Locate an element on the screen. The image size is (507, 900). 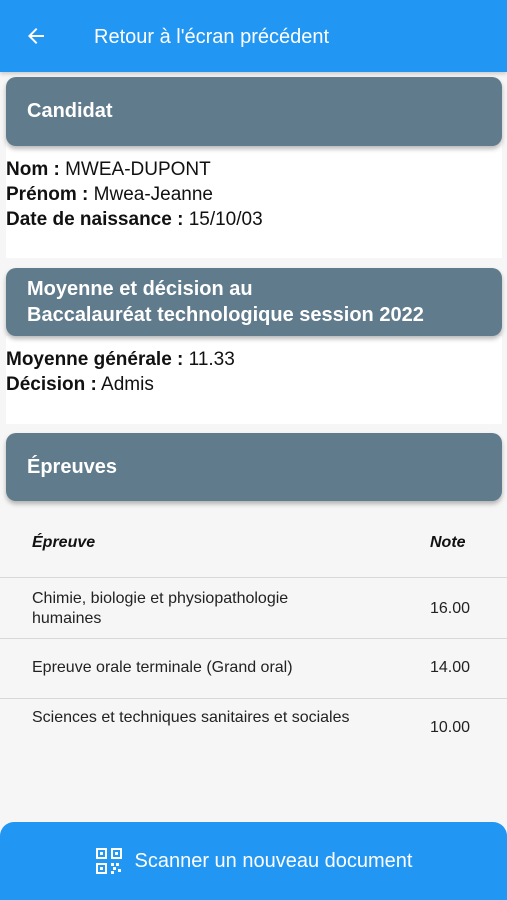
candidat-header: Candidat is located at coordinates (254, 111).